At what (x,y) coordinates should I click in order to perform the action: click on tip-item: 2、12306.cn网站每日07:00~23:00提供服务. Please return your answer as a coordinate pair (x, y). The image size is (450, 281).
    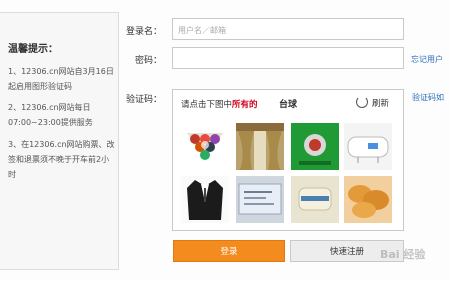
    Looking at the image, I should click on (50, 115).